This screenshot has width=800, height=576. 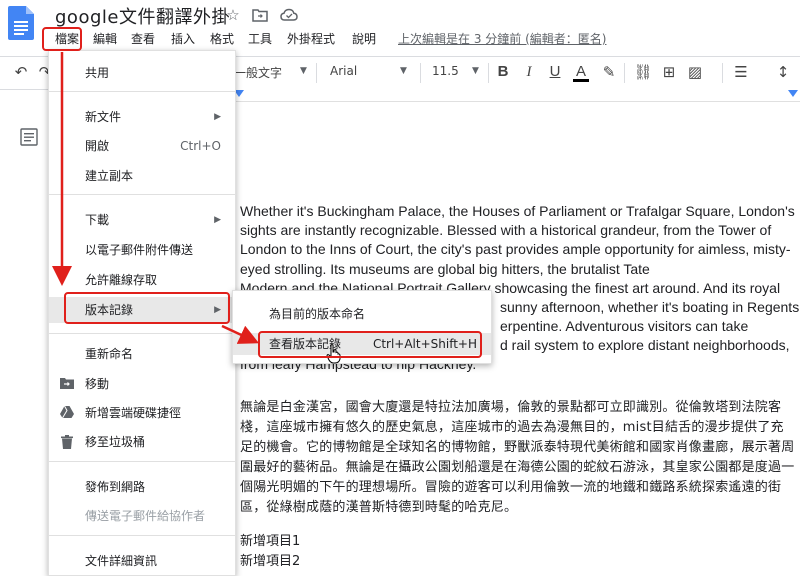 I want to click on drive-icon, so click(x=67, y=412).